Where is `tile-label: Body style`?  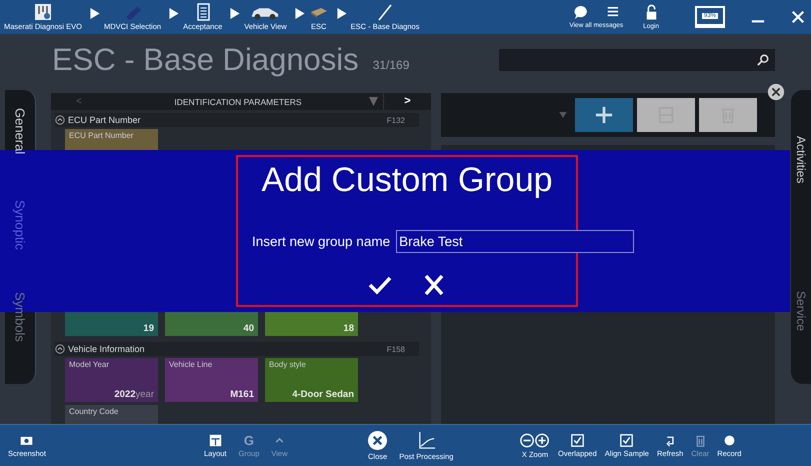 tile-label: Body style is located at coordinates (288, 364).